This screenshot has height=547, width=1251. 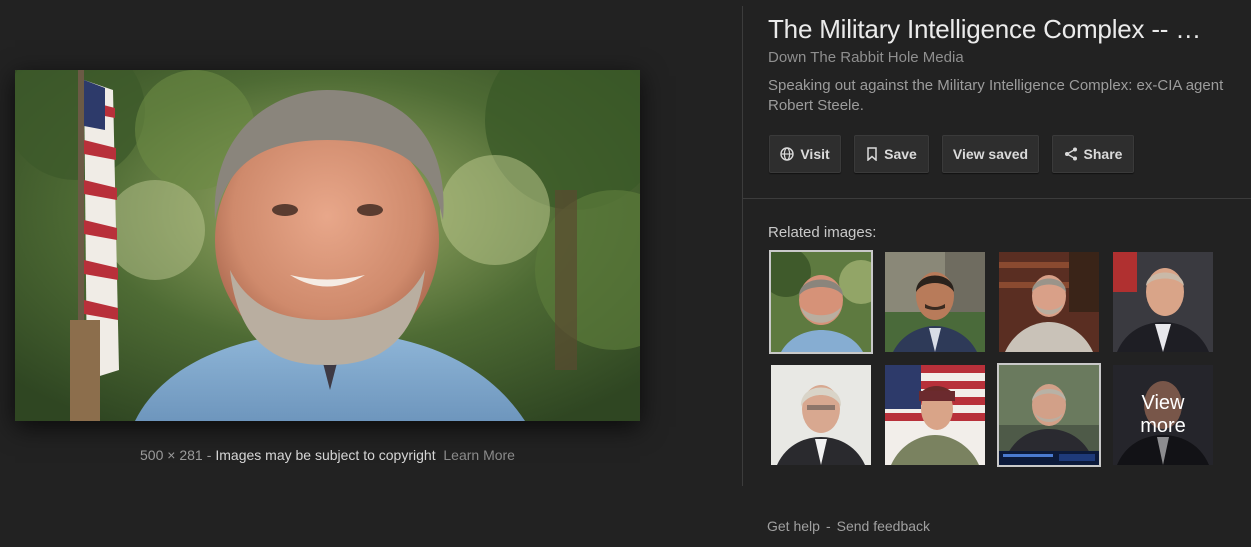 I want to click on save-button: Save, so click(x=891, y=154).